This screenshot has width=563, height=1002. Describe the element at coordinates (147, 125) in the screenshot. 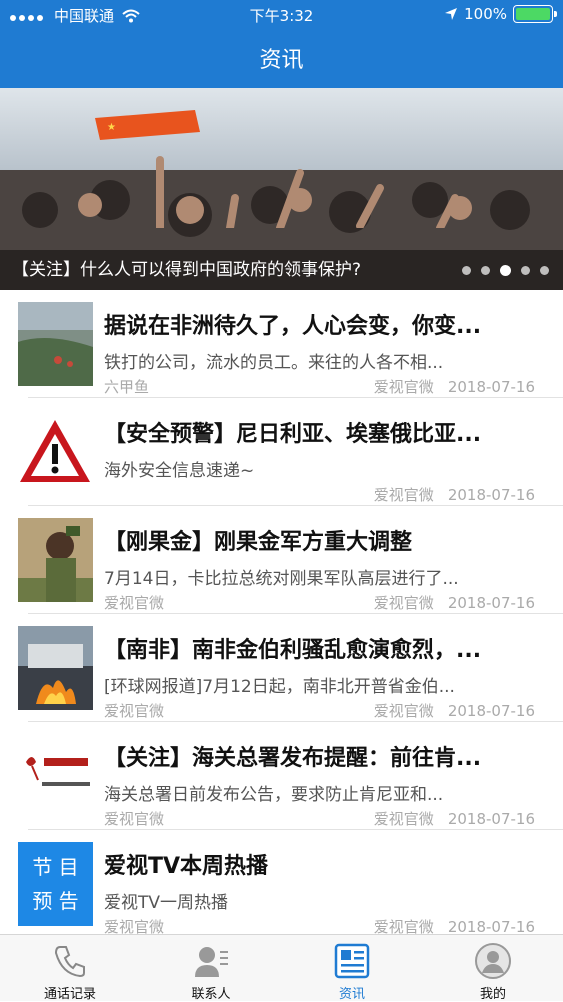

I see `flag-graphic: ★` at that location.